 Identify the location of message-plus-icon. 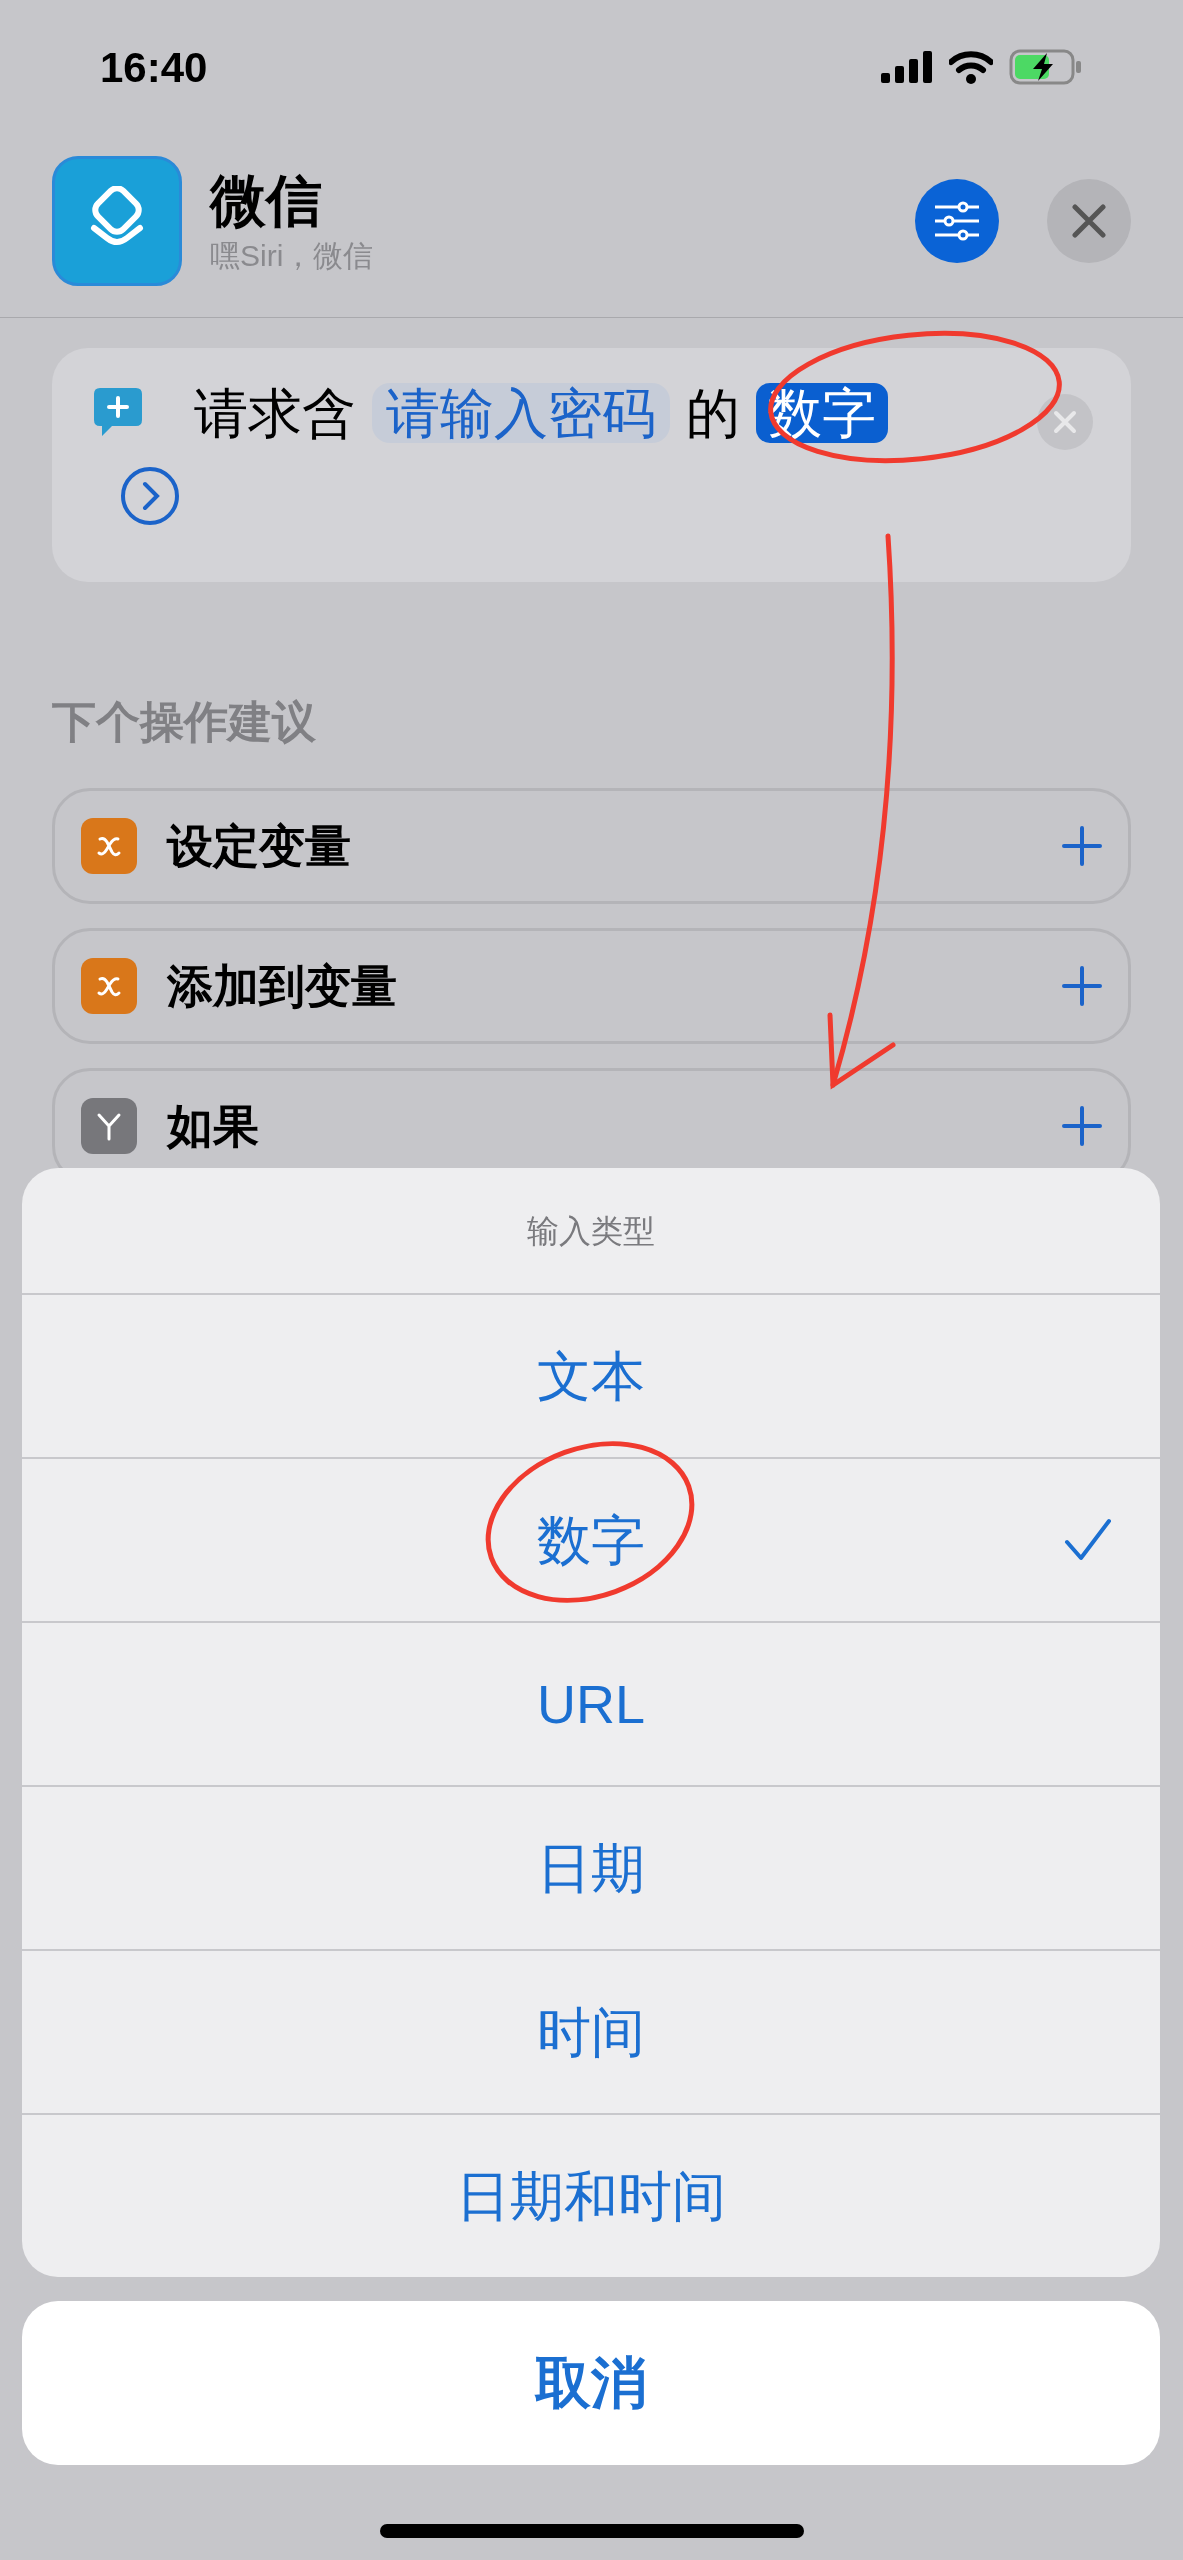
(118, 412).